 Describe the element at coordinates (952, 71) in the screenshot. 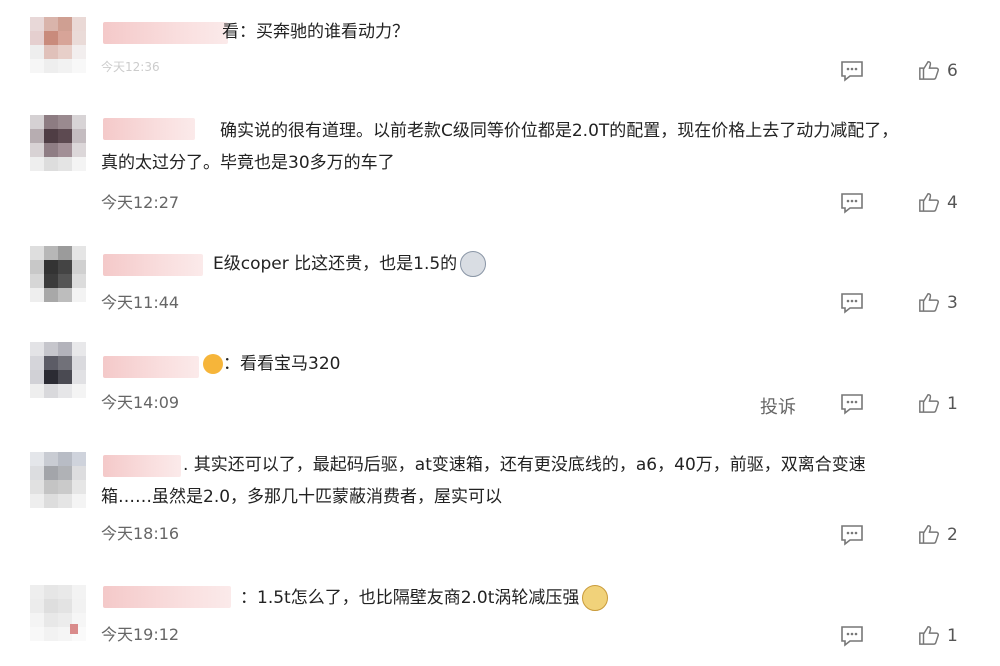

I see `like-count: 6` at that location.